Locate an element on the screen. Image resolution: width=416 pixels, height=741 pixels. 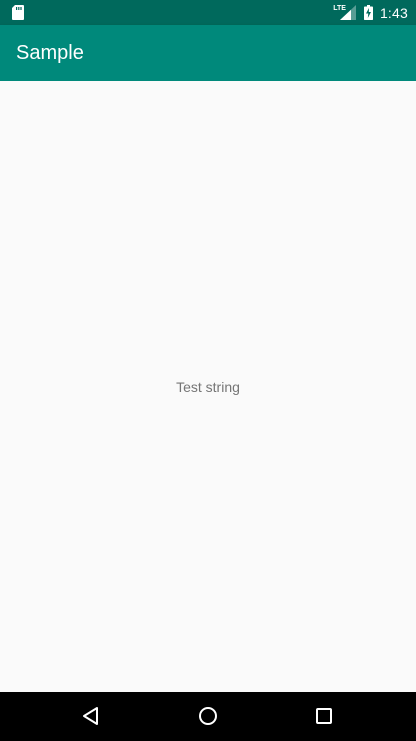
app-title: Sample is located at coordinates (50, 53).